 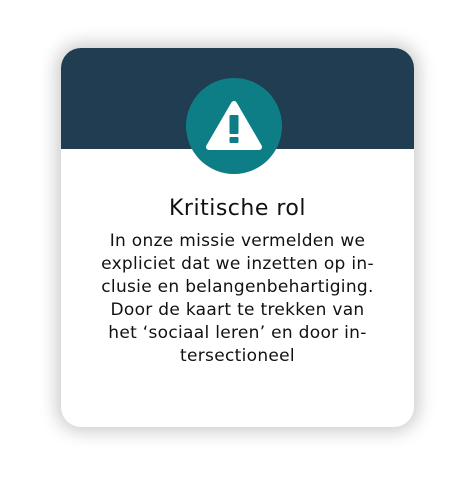 I want to click on card-body-line: In onze missie vermelden we, so click(x=237, y=241).